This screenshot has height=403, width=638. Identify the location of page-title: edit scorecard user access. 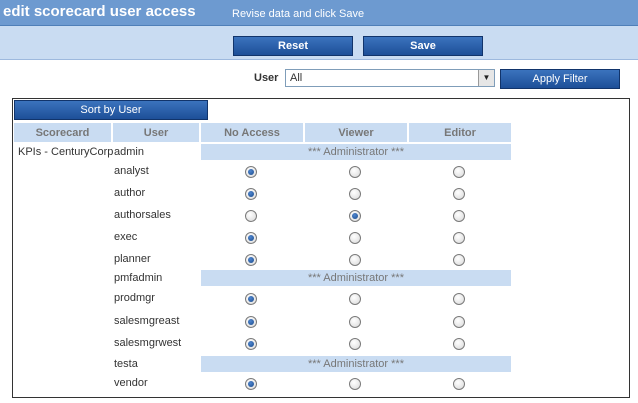
(99, 11).